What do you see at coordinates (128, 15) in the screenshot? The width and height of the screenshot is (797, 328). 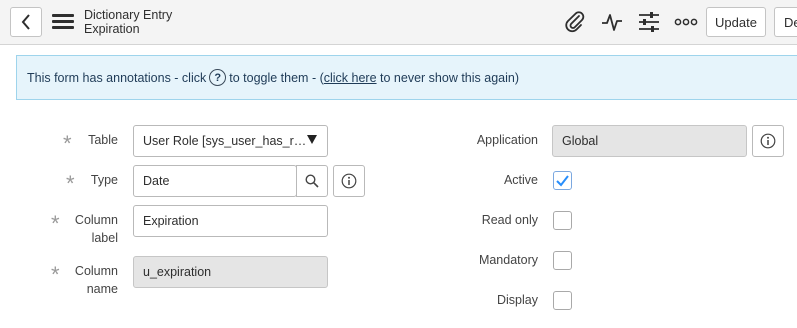 I see `form-title: Dictionary Entry` at bounding box center [128, 15].